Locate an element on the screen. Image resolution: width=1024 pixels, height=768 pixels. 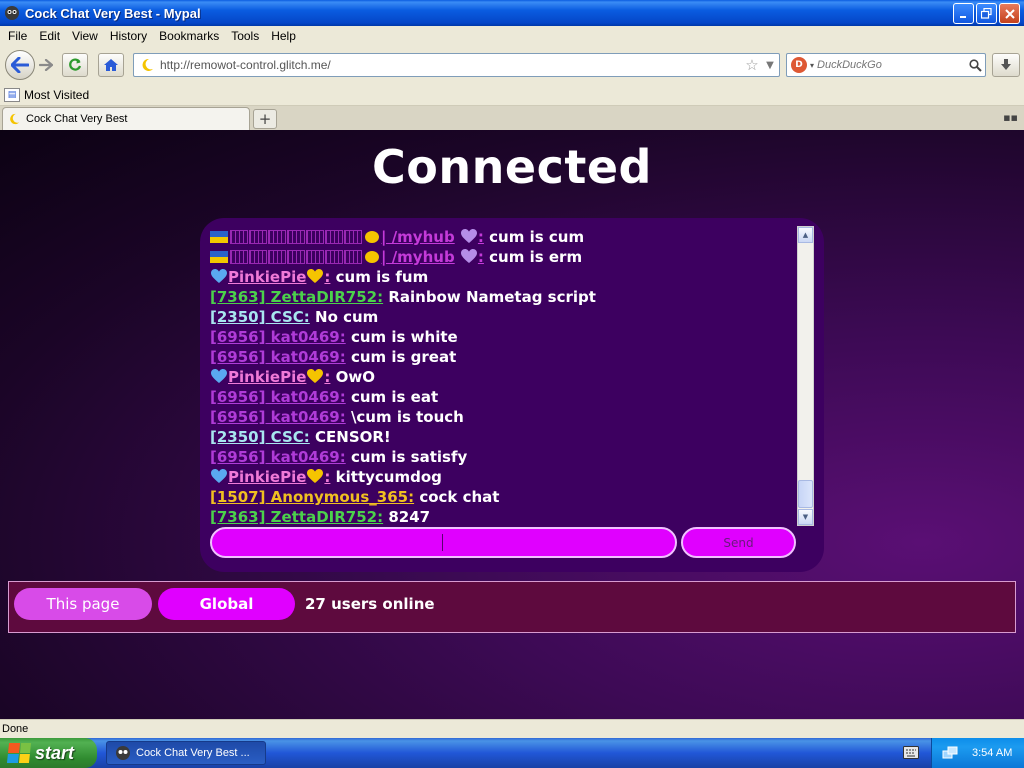
tab-list-icon: ▪▪ is located at coordinates (1010, 117).